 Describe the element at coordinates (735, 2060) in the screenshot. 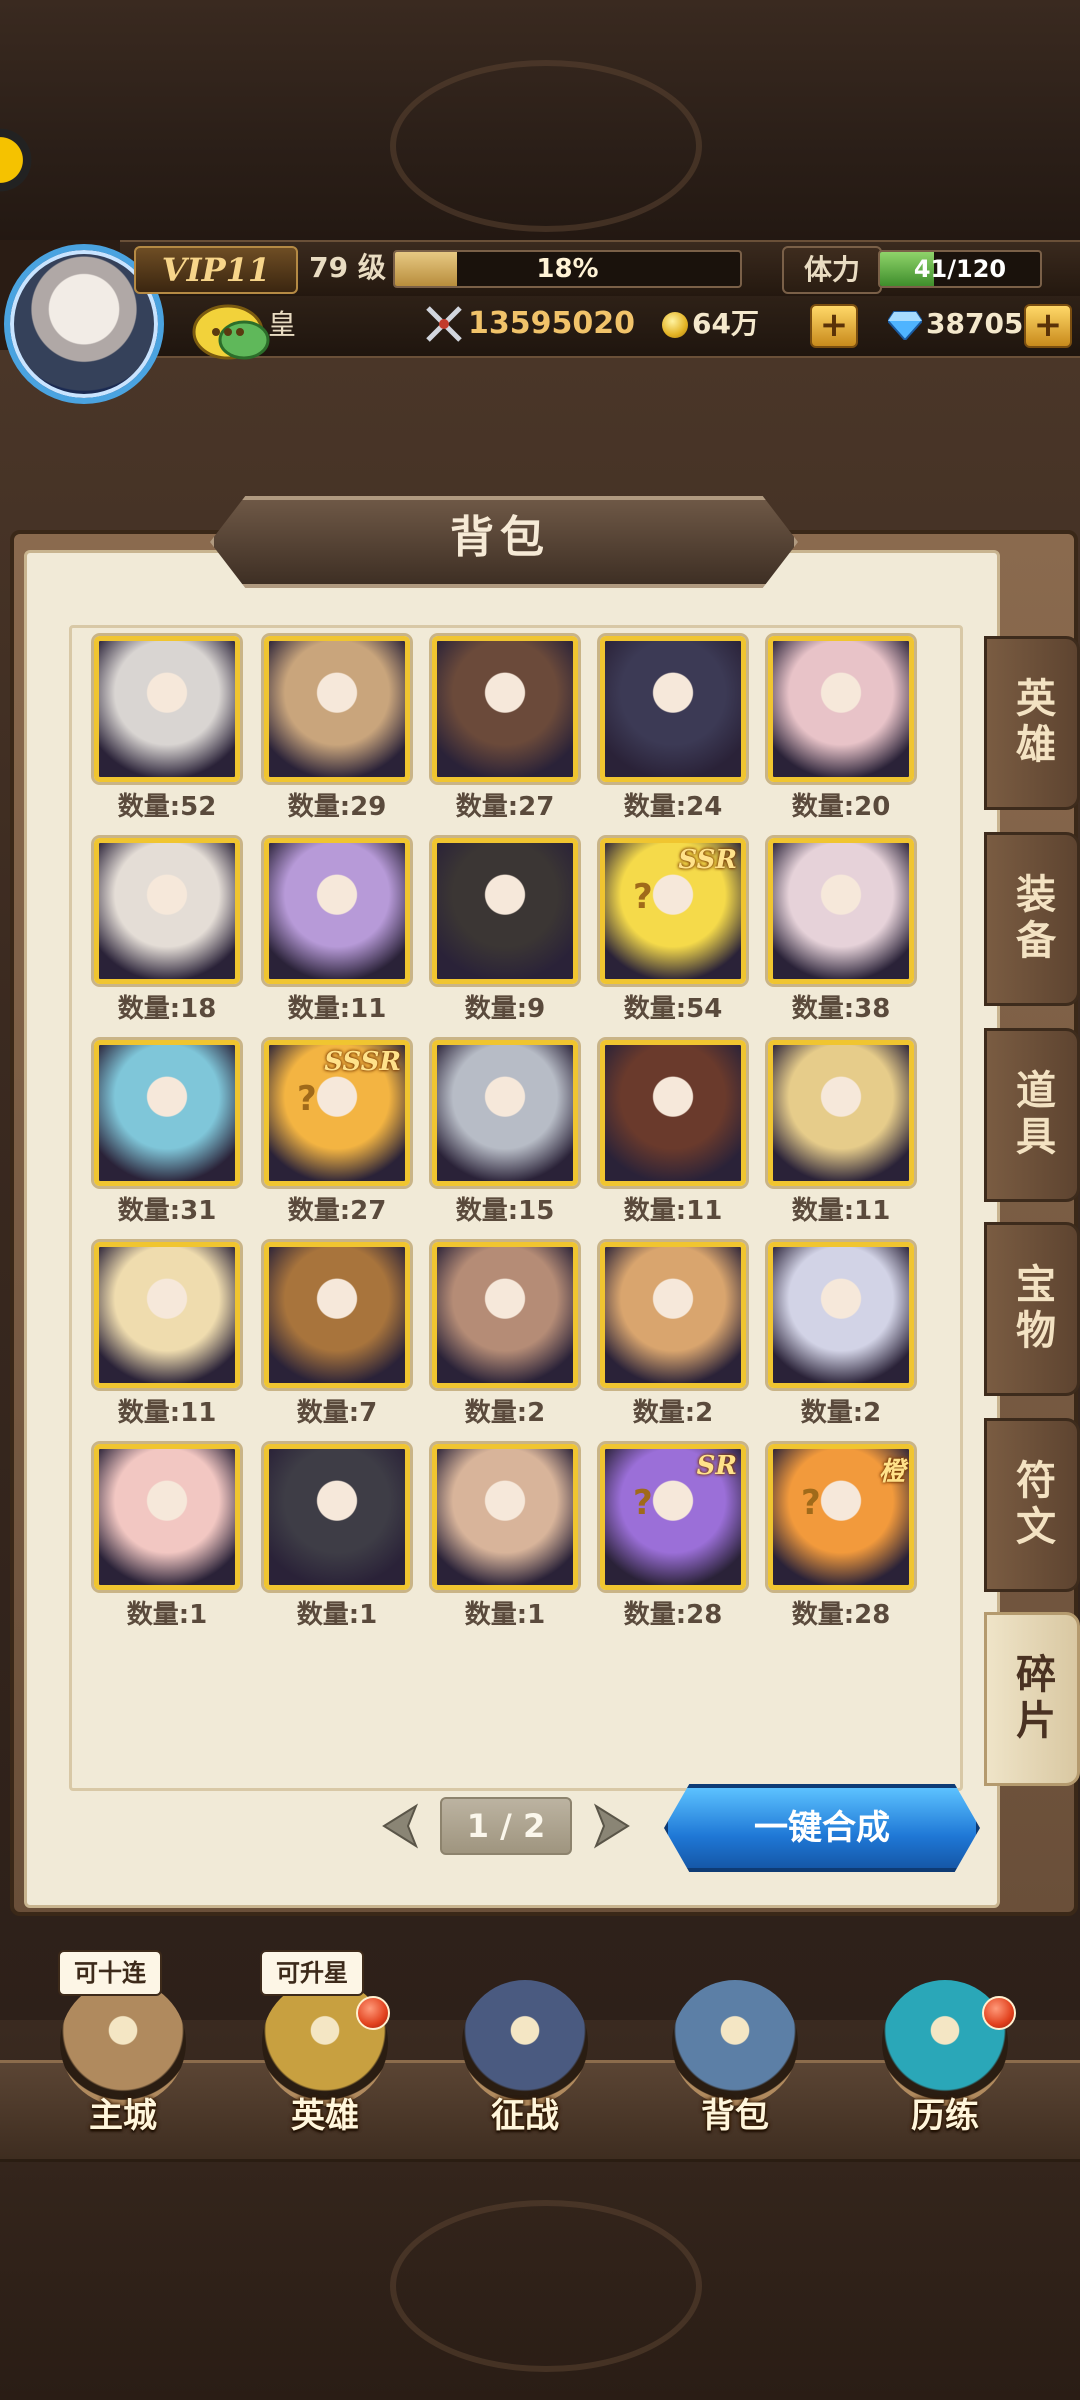

I see `nav-backpack-button: 背包` at that location.